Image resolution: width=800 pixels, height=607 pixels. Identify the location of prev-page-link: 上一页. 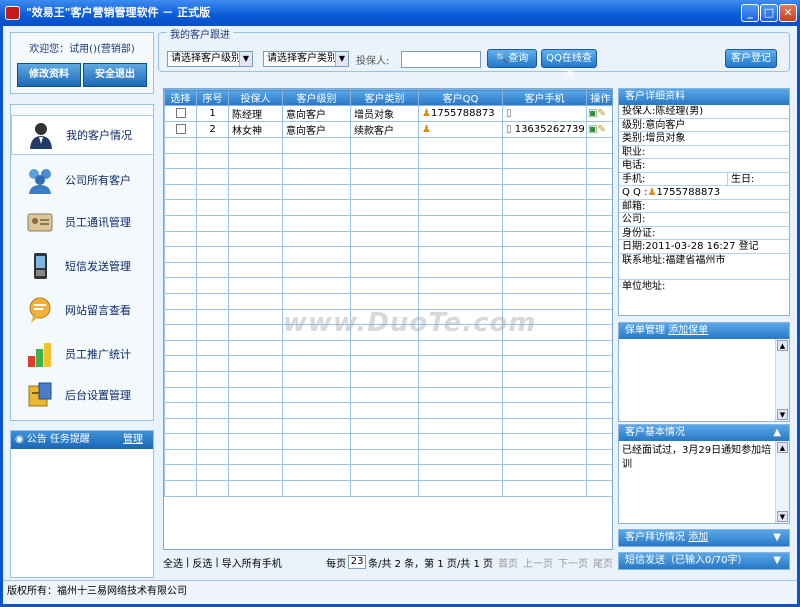
(538, 562).